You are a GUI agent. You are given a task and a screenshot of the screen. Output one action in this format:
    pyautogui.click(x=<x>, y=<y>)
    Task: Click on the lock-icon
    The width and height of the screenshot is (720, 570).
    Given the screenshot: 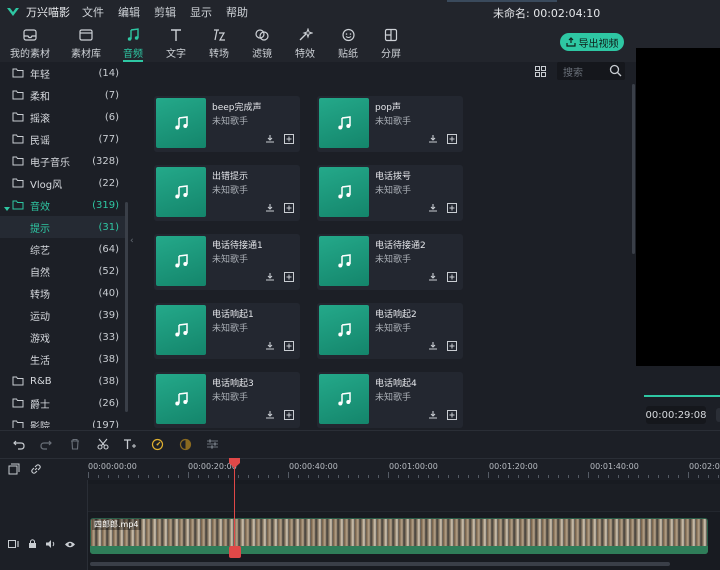 What is the action you would take?
    pyautogui.click(x=32, y=545)
    